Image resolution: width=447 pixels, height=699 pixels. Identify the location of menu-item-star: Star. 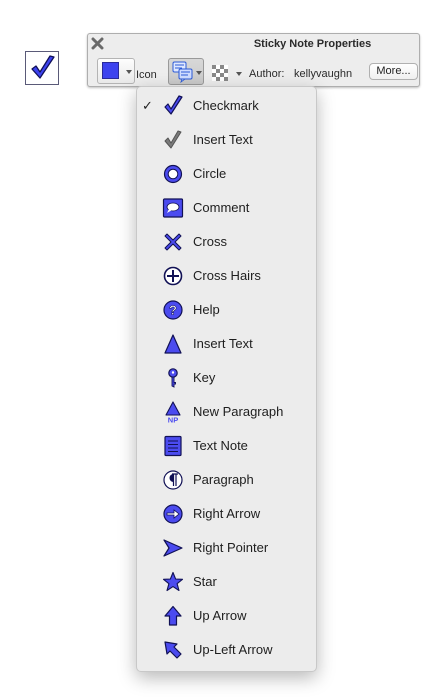
(226, 582).